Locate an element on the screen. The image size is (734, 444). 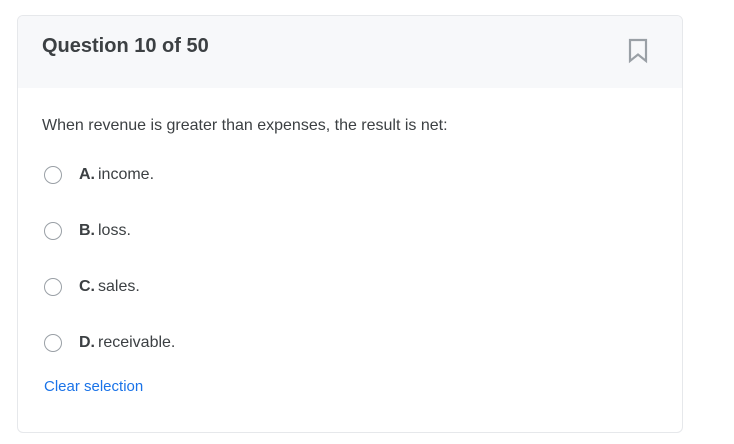
option-d: D. receivable. is located at coordinates (109, 343).